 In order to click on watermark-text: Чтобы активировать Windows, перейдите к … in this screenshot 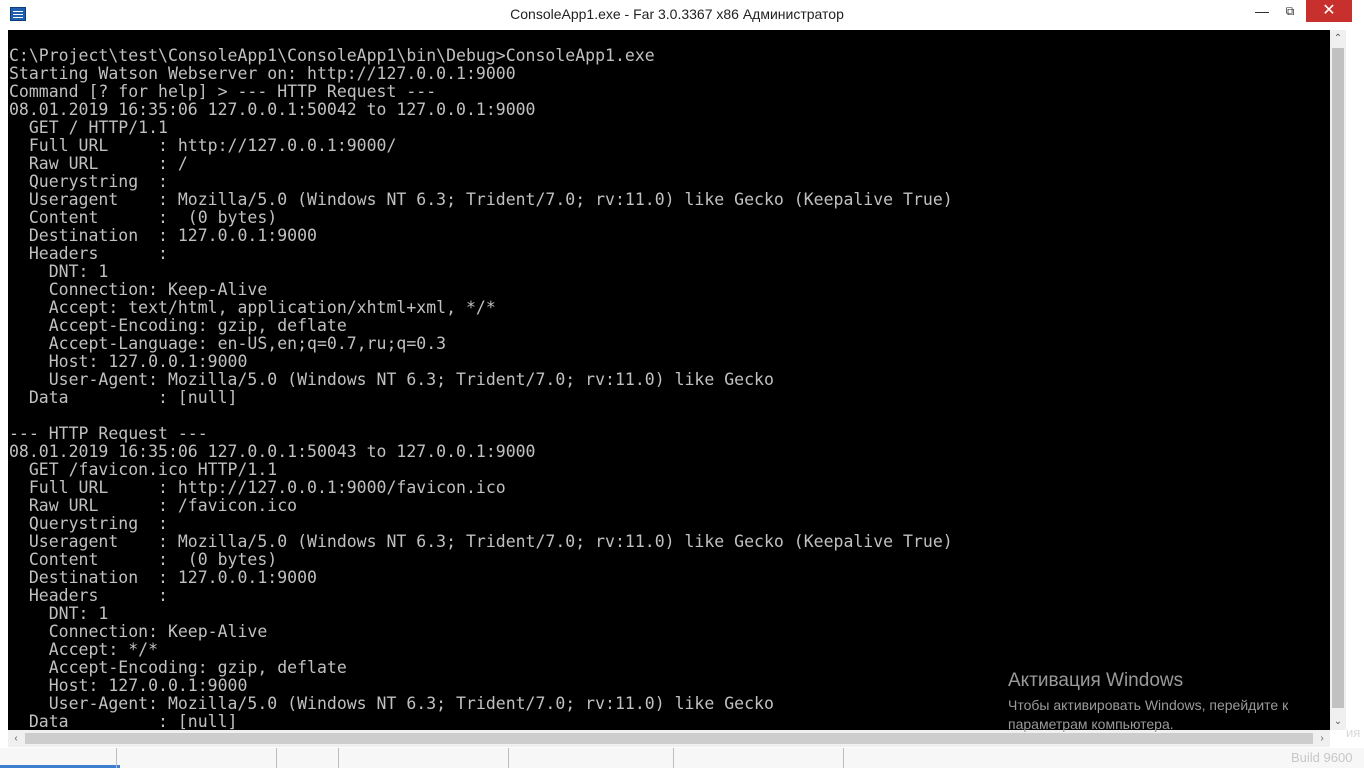, I will do `click(1148, 714)`.